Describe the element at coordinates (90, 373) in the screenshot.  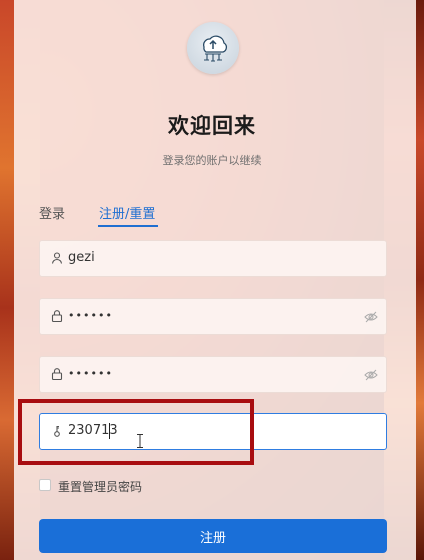
I see `confirm-password-value: ••••••` at that location.